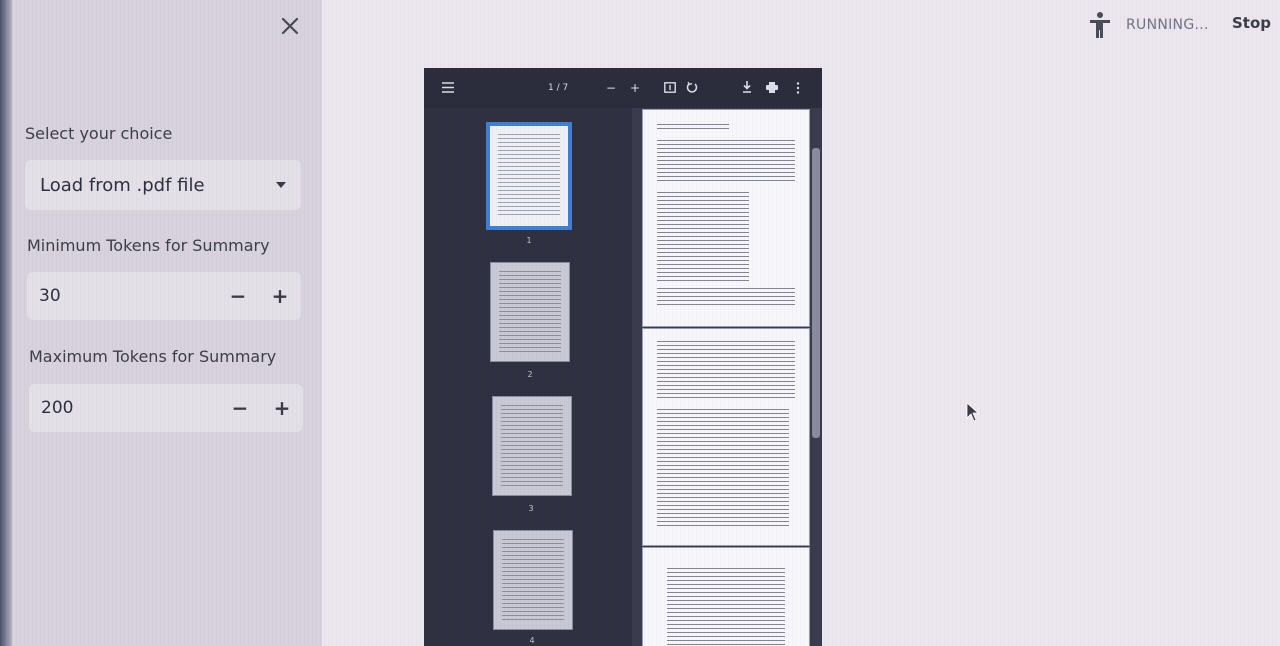  What do you see at coordinates (798, 88) in the screenshot?
I see `more-vertical-icon` at bounding box center [798, 88].